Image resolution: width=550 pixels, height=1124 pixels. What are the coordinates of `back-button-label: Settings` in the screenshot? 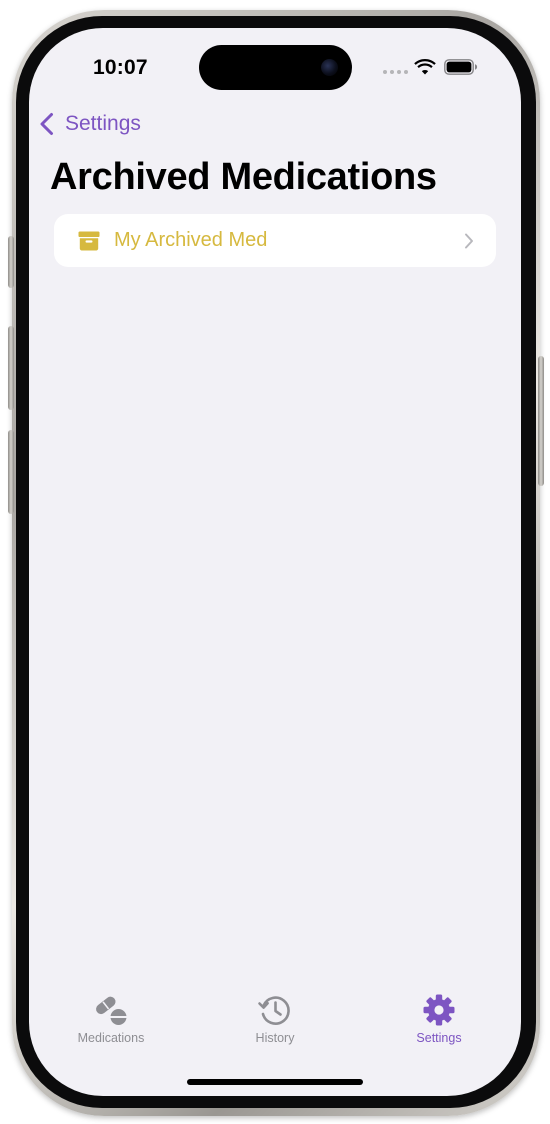 It's located at (103, 123).